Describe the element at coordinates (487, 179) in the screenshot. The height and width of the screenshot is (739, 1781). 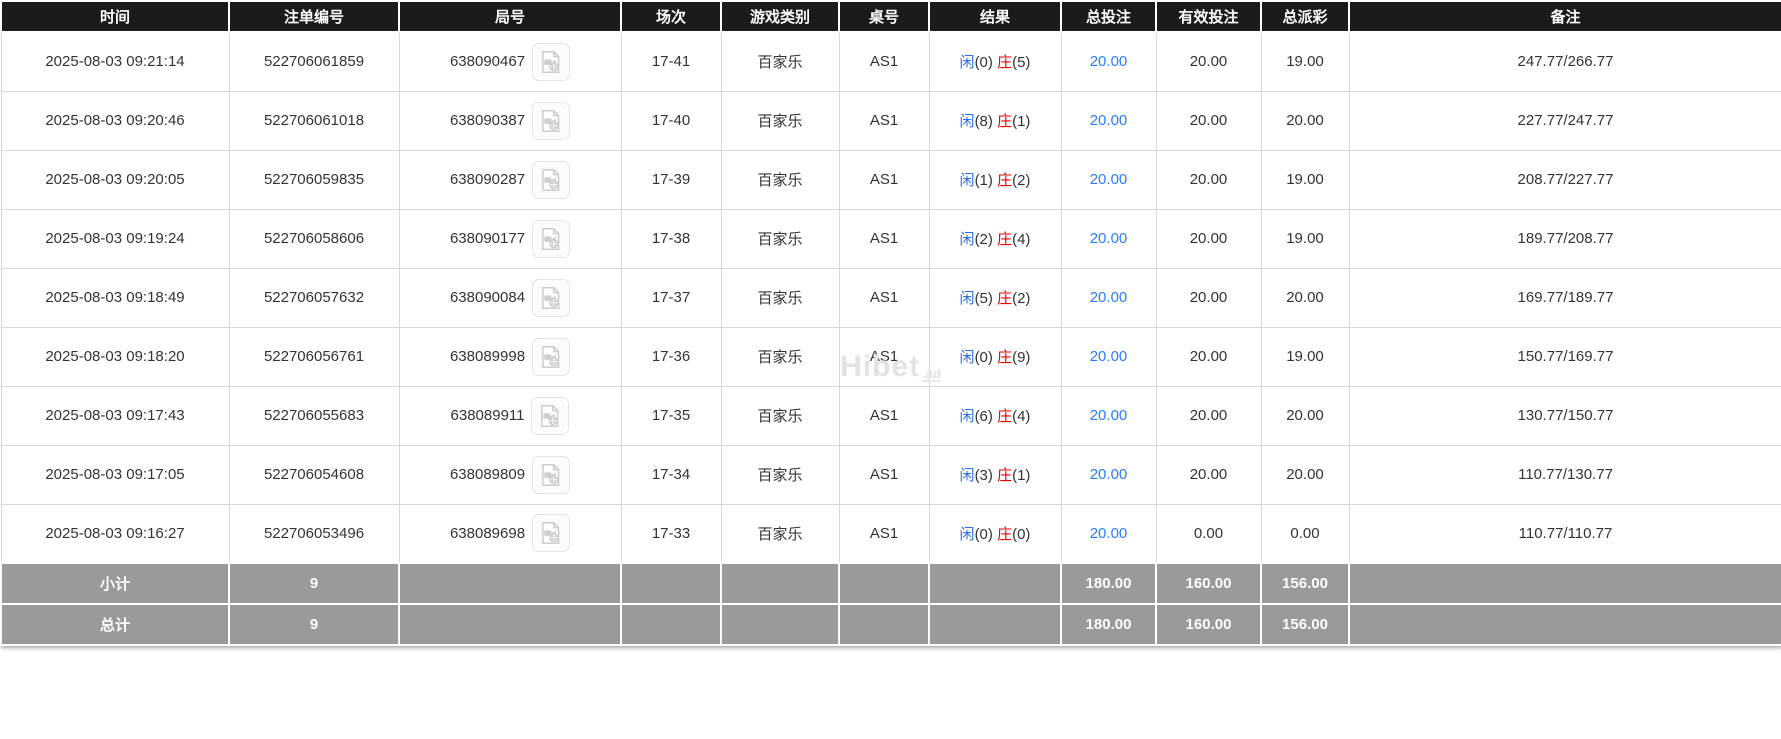
I see `round-id-value: 638090287` at that location.